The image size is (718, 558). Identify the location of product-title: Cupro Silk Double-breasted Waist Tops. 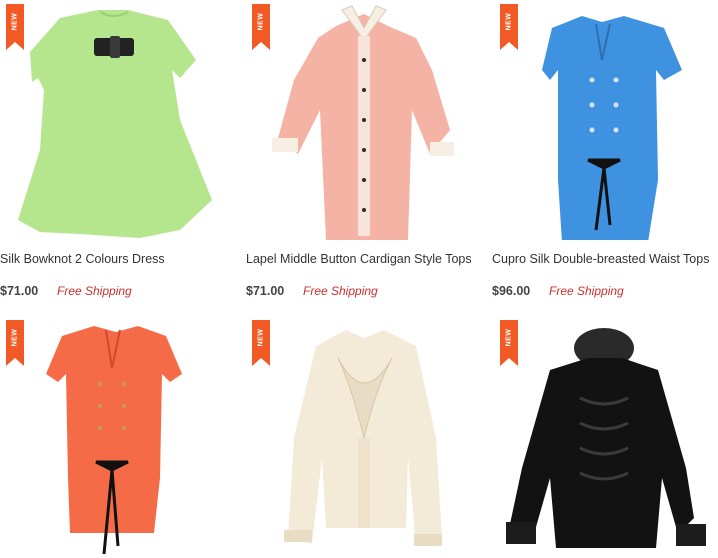
(605, 259).